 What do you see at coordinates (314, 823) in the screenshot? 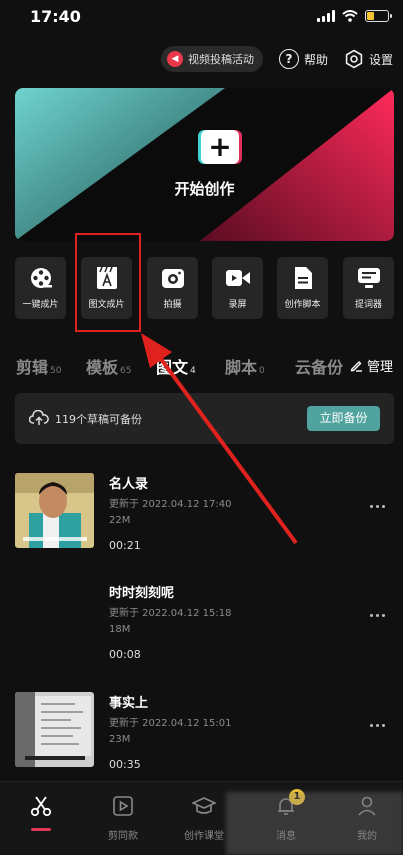
I see `blur-overlay` at bounding box center [314, 823].